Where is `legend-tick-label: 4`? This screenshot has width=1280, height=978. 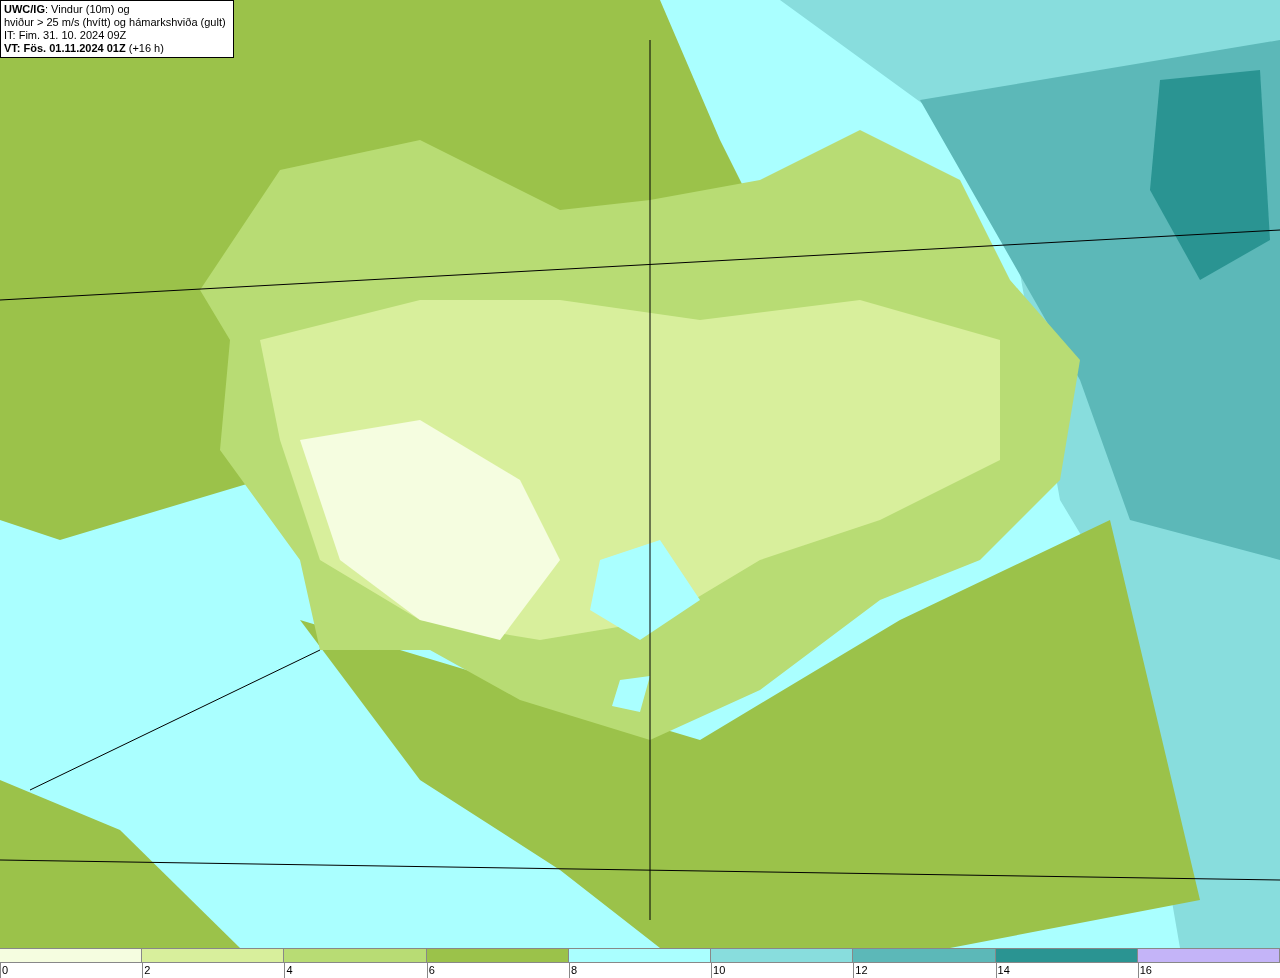
legend-tick-label: 4 is located at coordinates (289, 970).